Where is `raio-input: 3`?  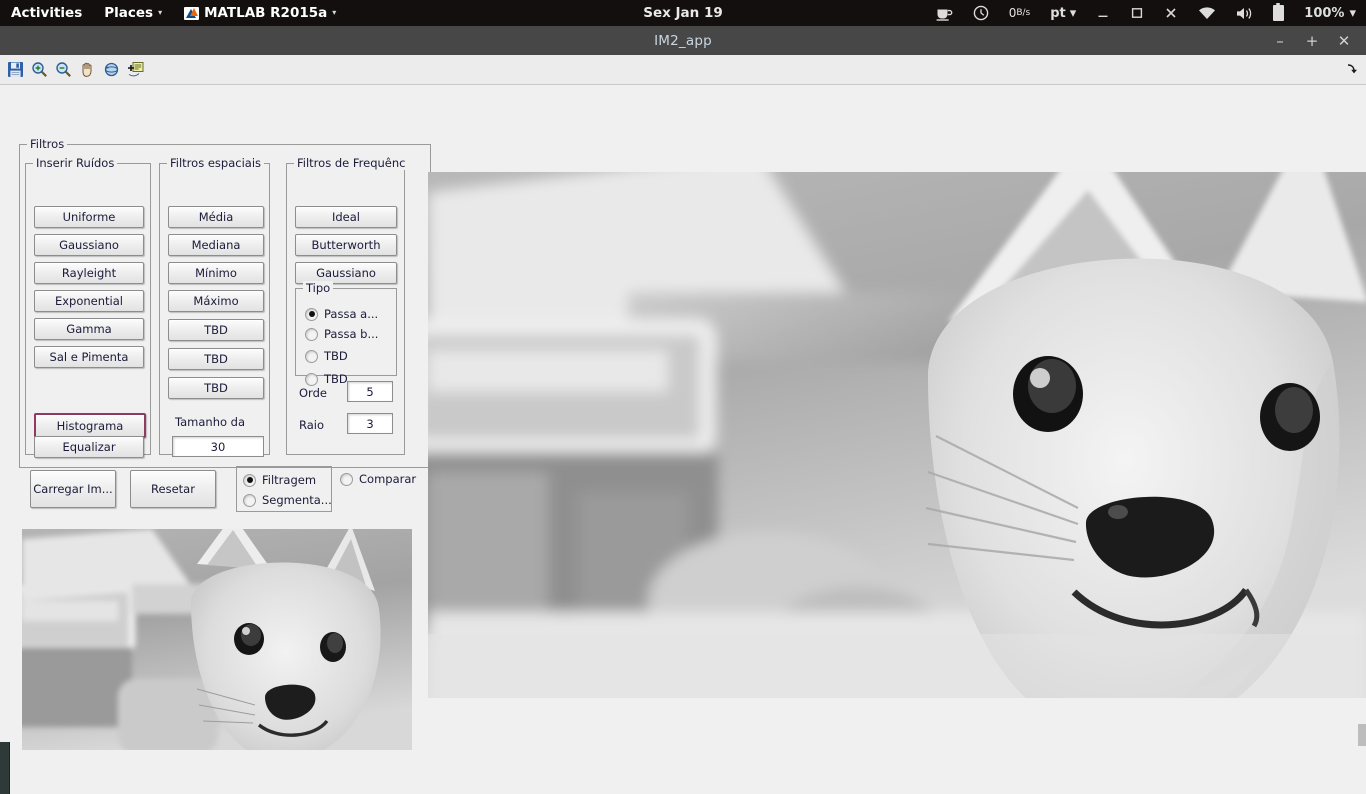
raio-input: 3 is located at coordinates (370, 423).